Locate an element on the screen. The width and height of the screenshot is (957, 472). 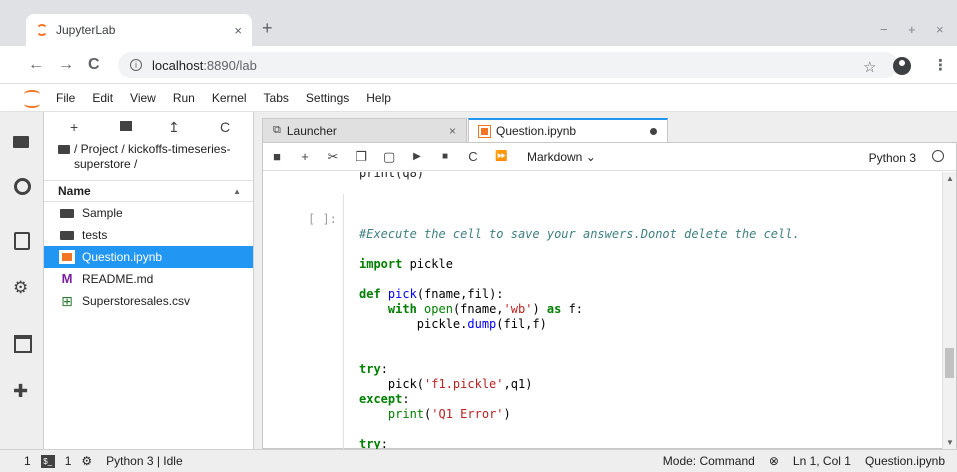
scroll-down-icon: ▼ is located at coordinates (950, 442).